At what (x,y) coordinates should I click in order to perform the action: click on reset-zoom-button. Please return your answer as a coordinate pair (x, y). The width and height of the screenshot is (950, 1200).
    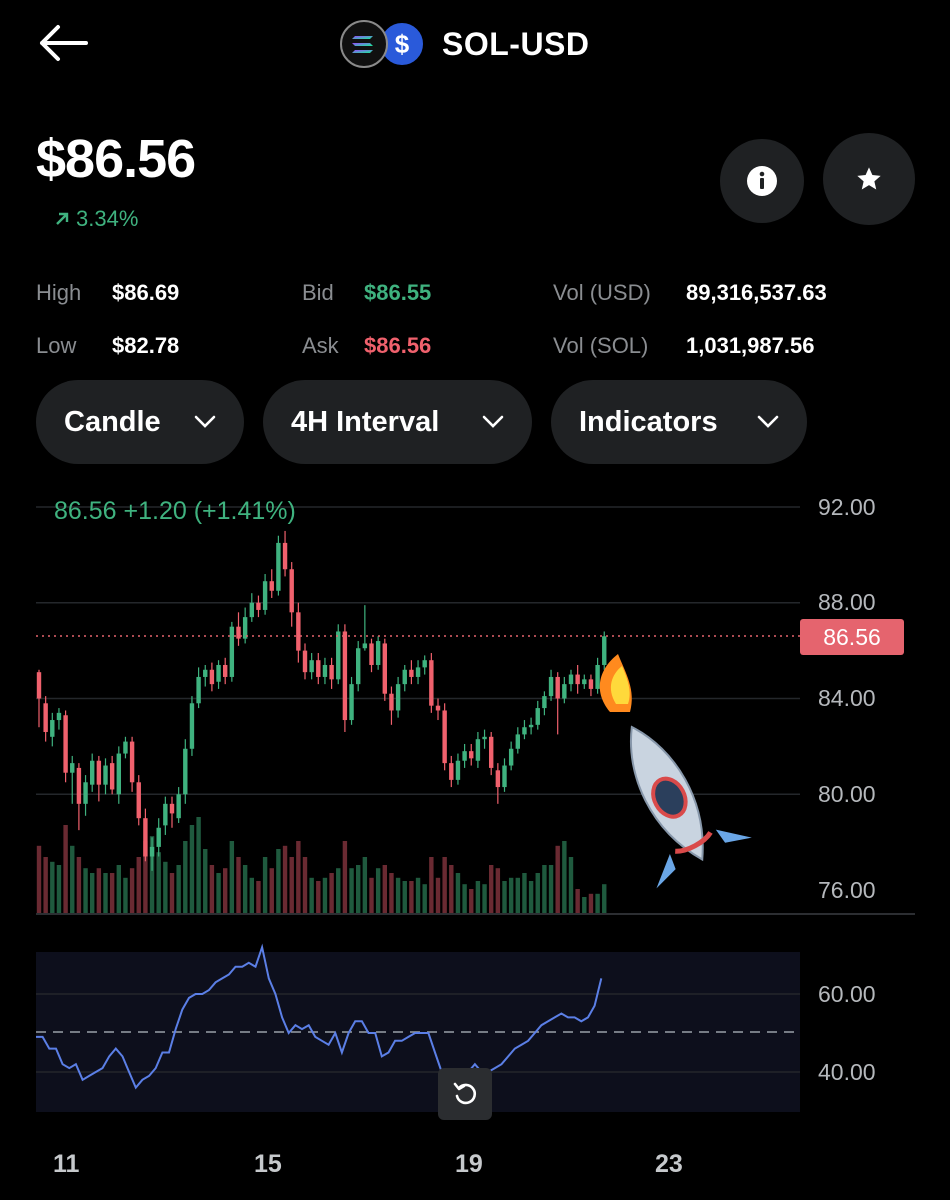
    Looking at the image, I should click on (465, 1094).